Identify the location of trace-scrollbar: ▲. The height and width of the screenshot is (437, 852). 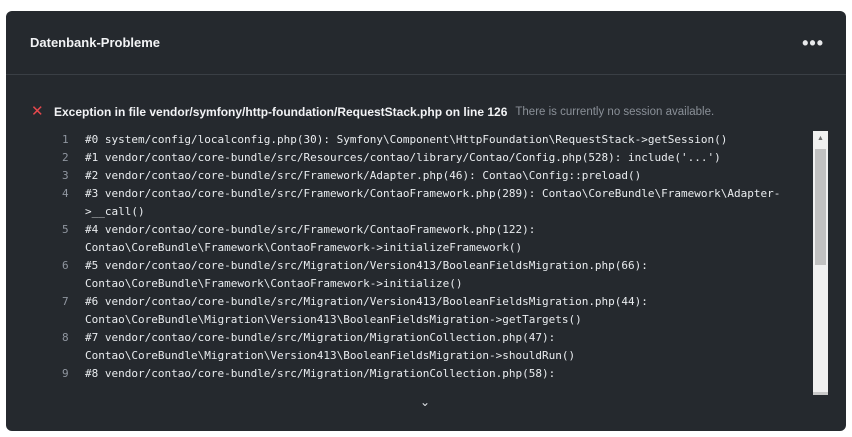
(820, 263).